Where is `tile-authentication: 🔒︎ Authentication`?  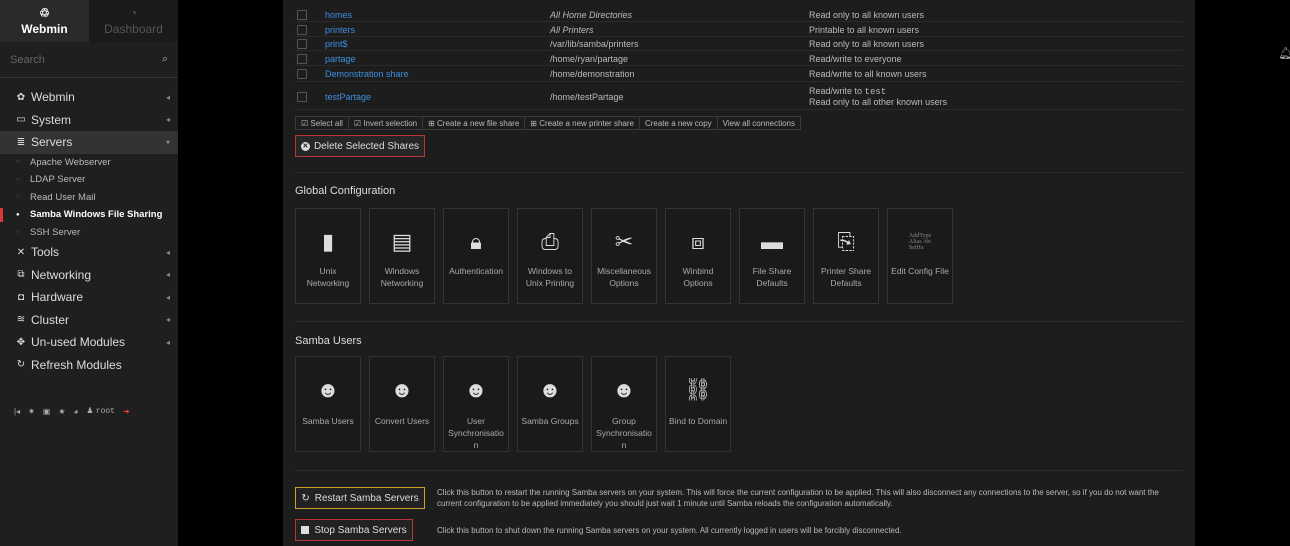
tile-authentication: 🔒︎ Authentication is located at coordinates (476, 256).